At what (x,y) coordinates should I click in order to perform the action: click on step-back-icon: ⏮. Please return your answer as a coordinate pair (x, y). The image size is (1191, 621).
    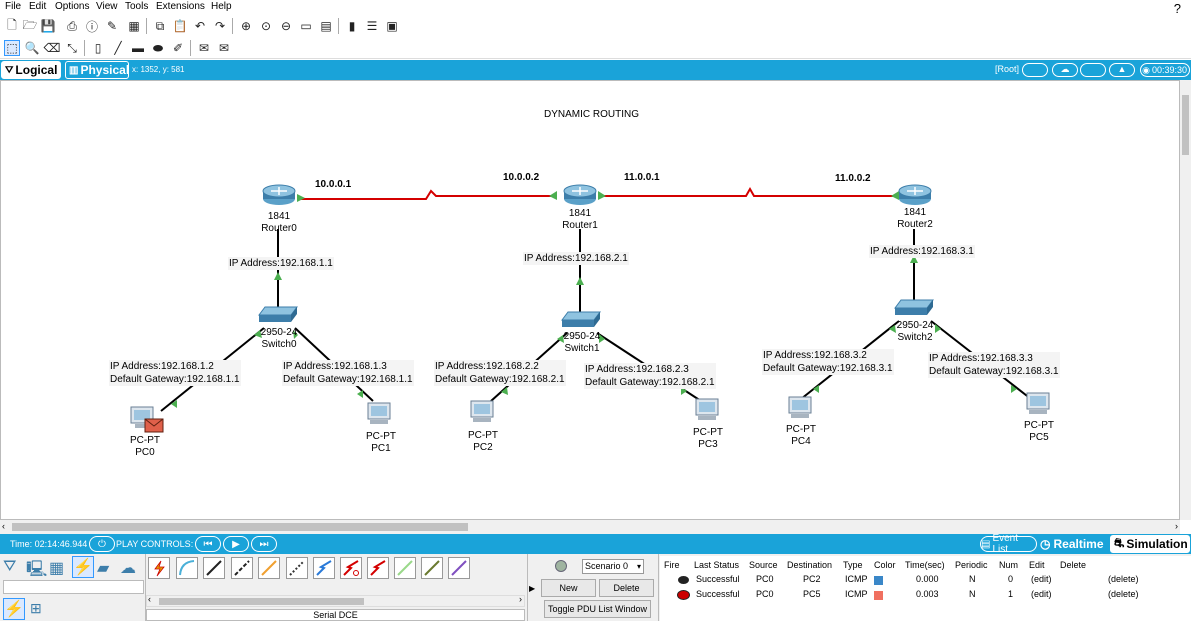
    Looking at the image, I should click on (208, 544).